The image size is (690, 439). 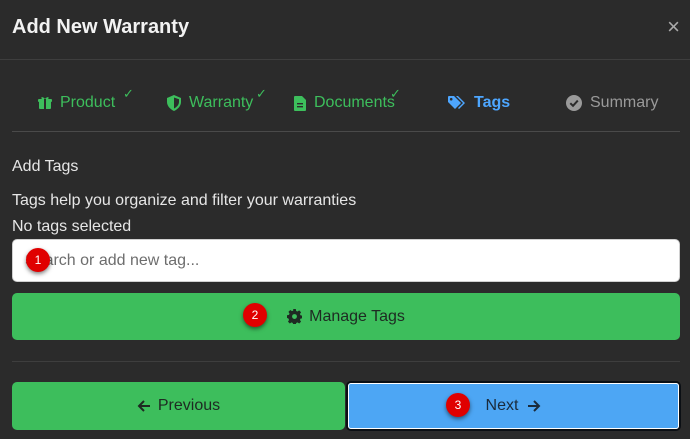 What do you see at coordinates (295, 316) in the screenshot?
I see `gear-icon` at bounding box center [295, 316].